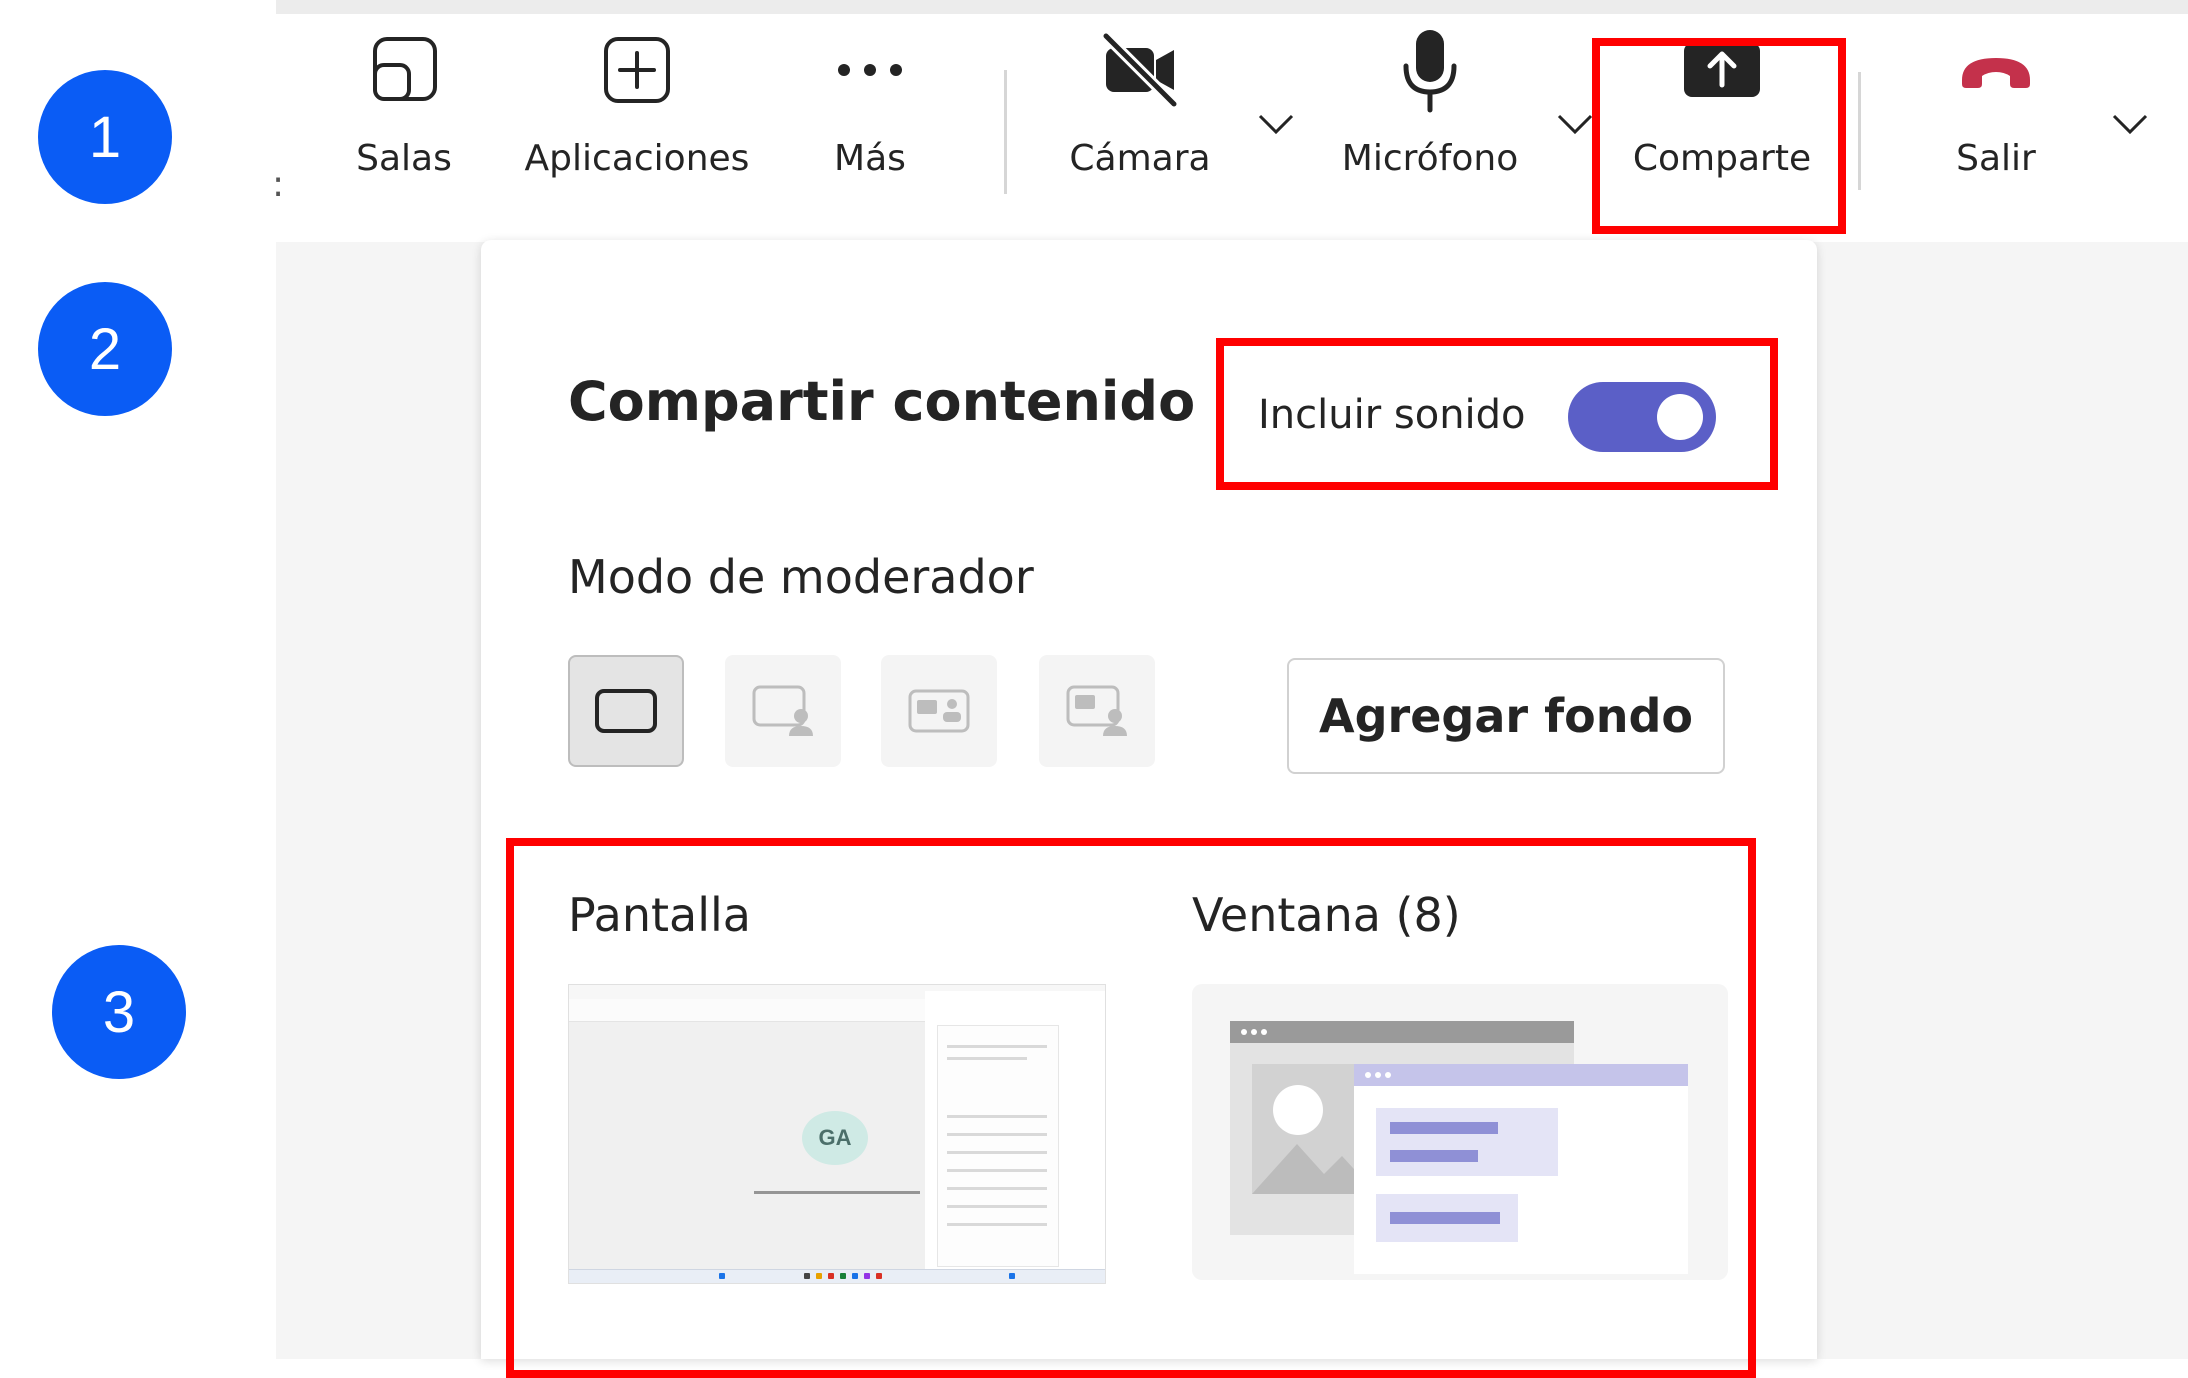 Image resolution: width=2188 pixels, height=1378 pixels. I want to click on apps-button: Aplicaciones, so click(637, 114).